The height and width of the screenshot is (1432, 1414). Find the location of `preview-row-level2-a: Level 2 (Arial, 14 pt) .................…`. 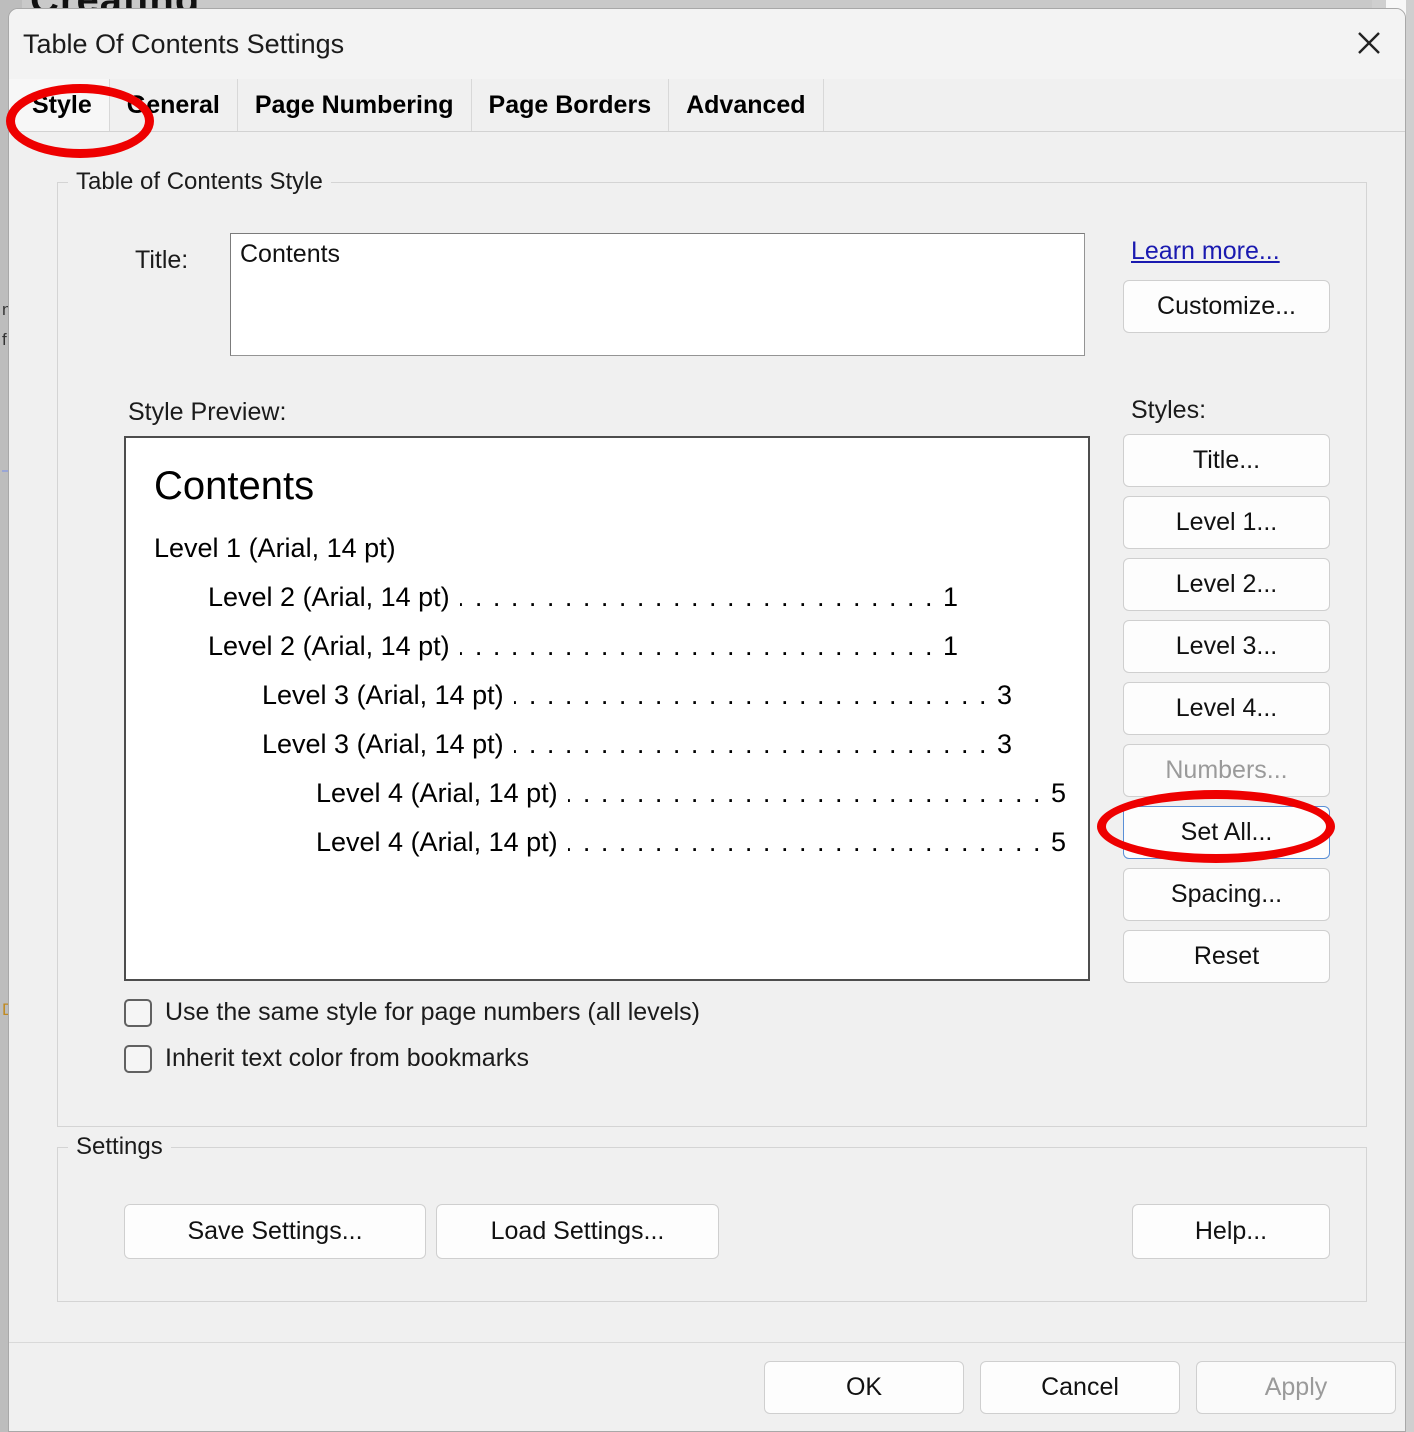

preview-row-level2-a: Level 2 (Arial, 14 pt) .................… is located at coordinates (607, 597).